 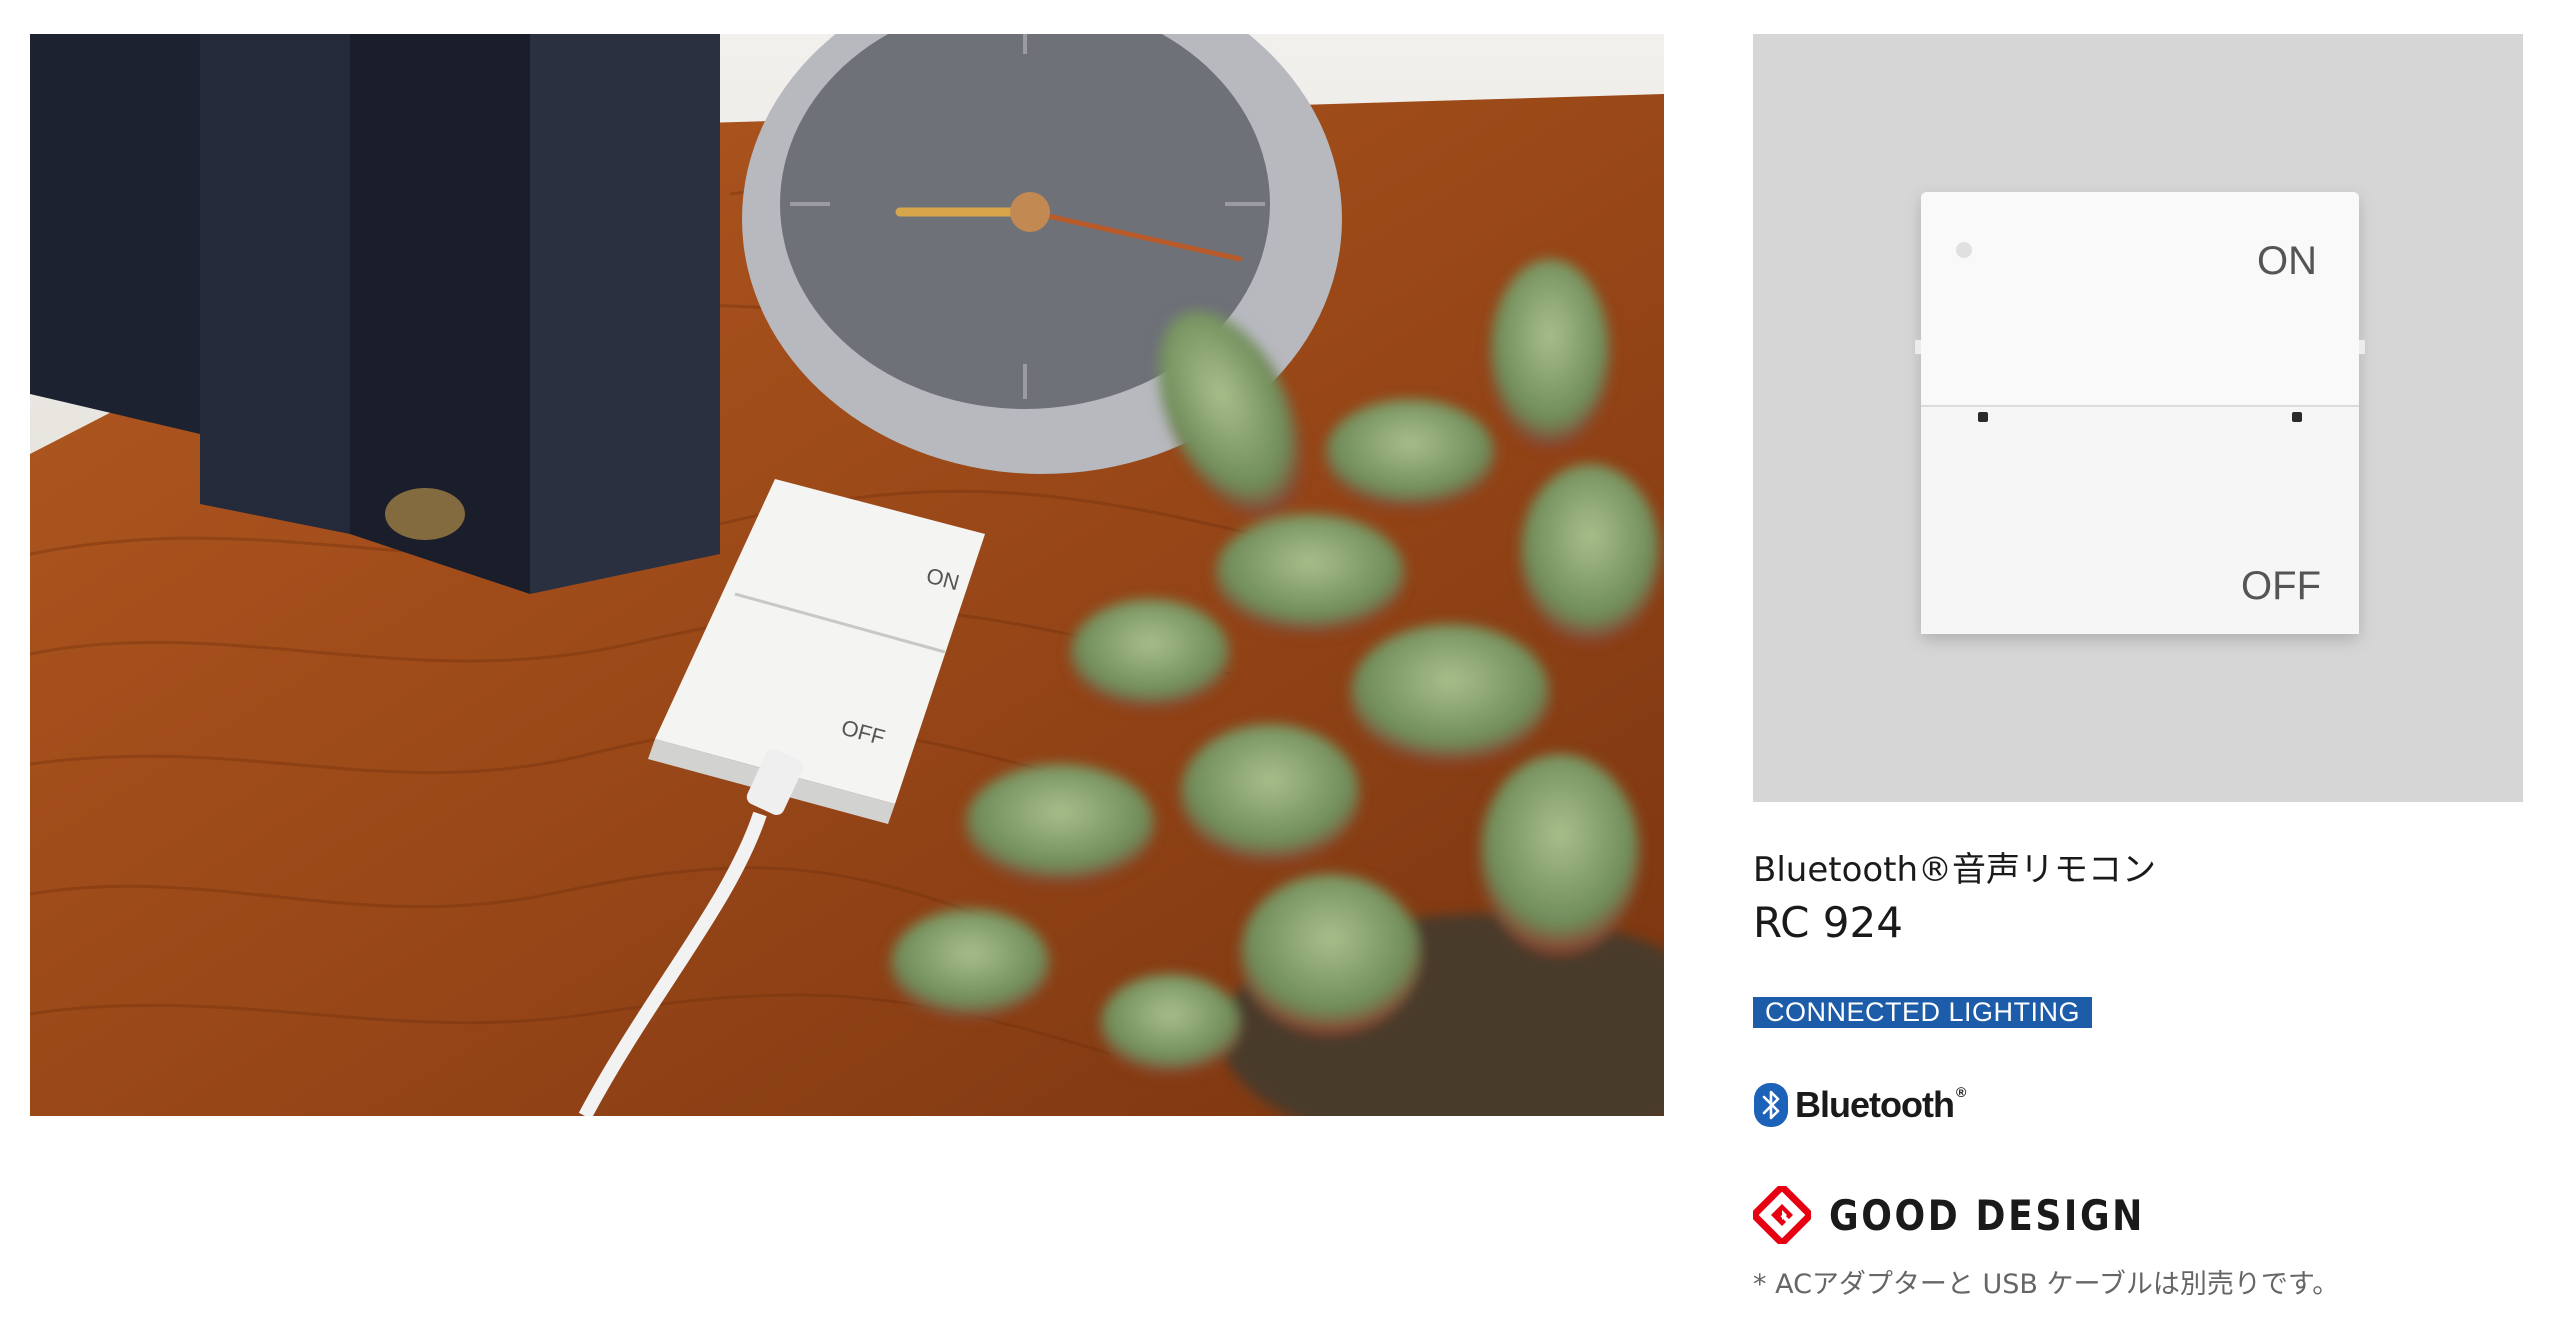 What do you see at coordinates (1955, 870) in the screenshot?
I see `product-subtitle: Bluetooth®音声リモコン` at bounding box center [1955, 870].